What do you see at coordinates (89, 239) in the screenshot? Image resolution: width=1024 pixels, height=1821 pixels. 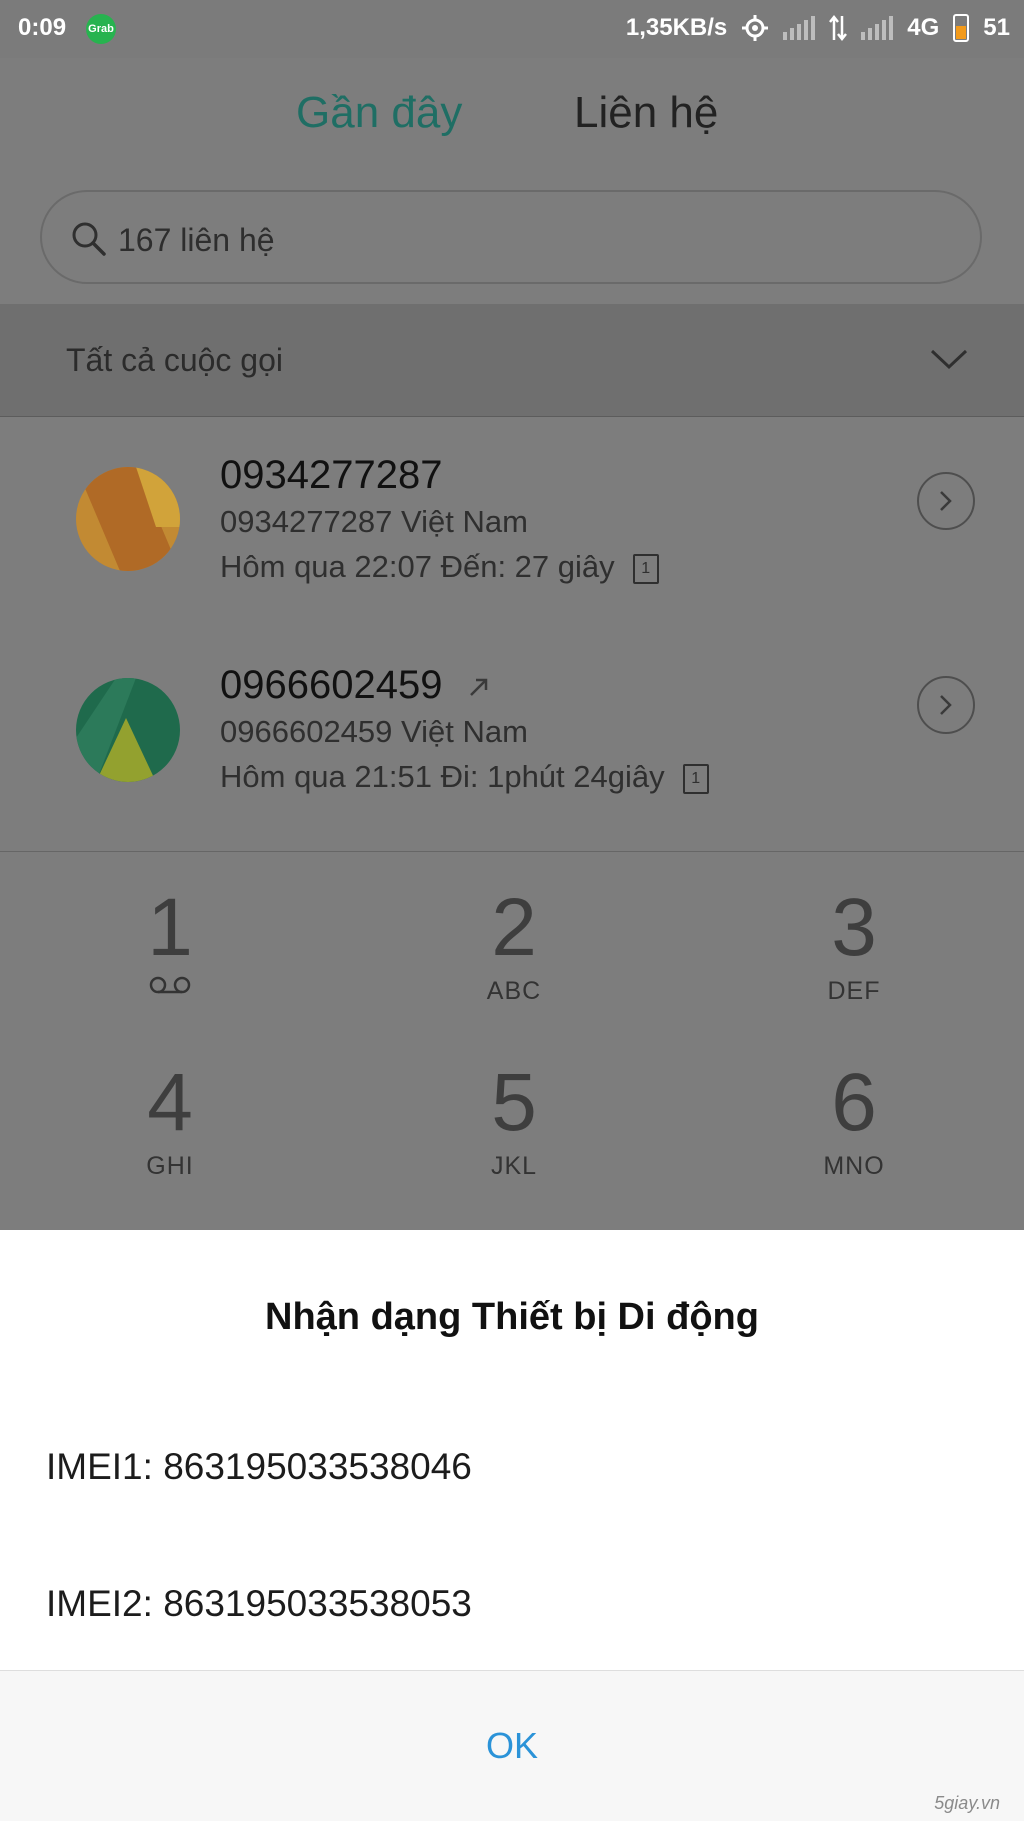 I see `search-icon` at bounding box center [89, 239].